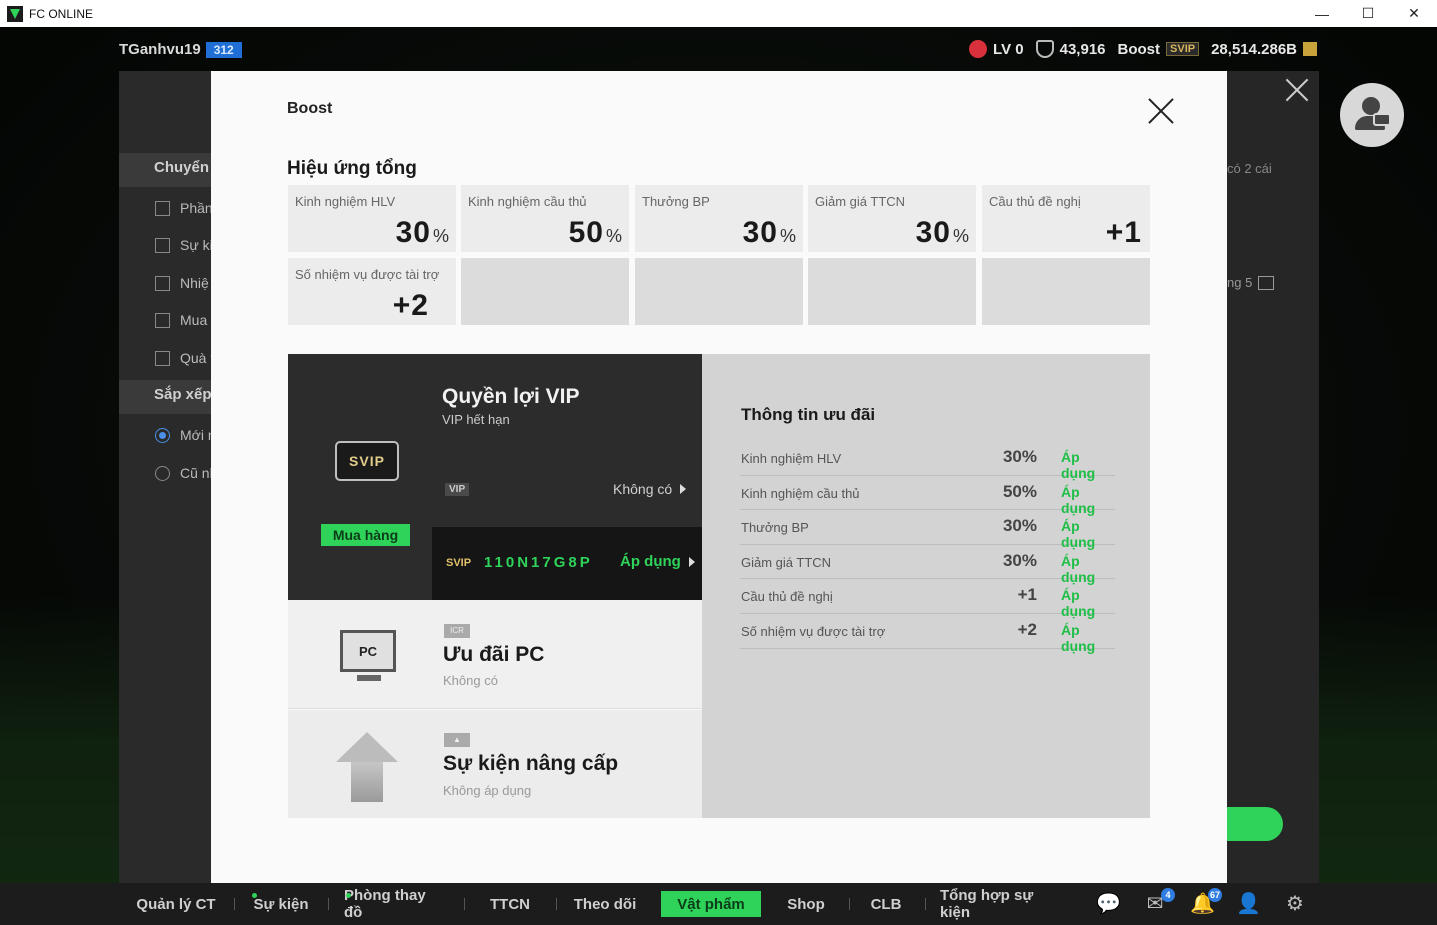  Describe the element at coordinates (1214, 895) in the screenshot. I see `notification-badge: 67` at that location.